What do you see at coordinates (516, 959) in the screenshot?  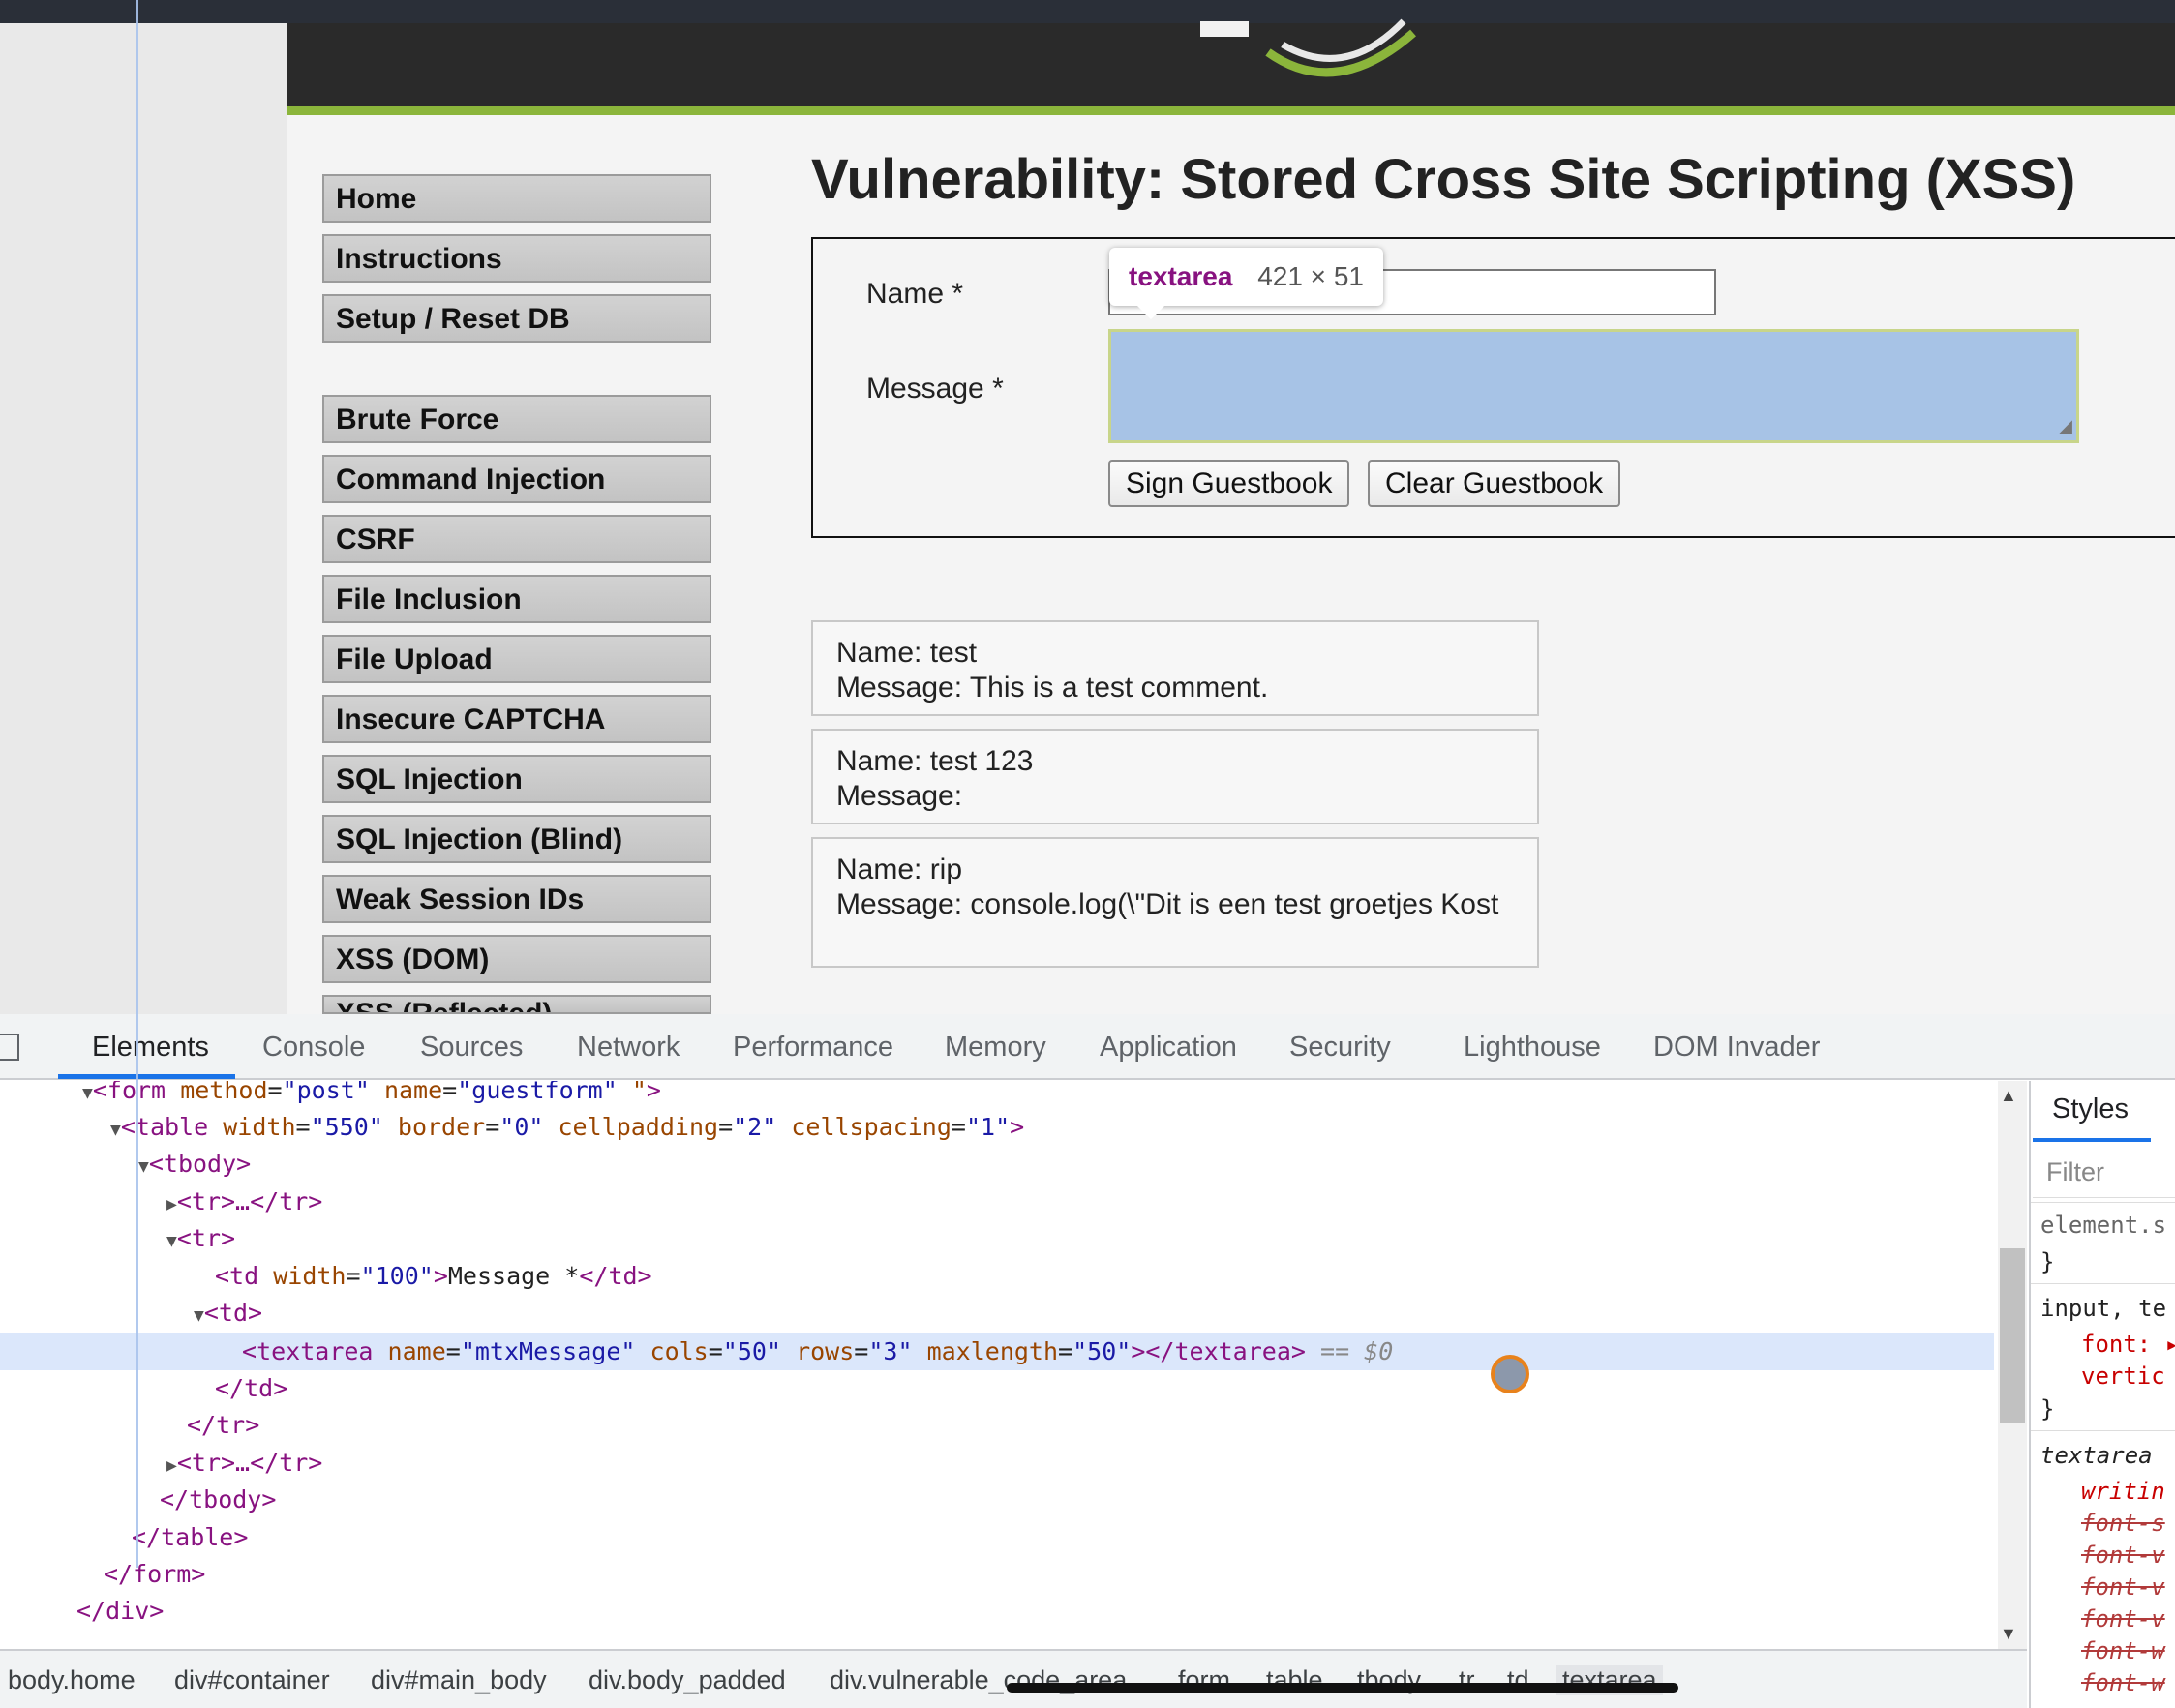 I see `menu-item-xss-dom: XSS (DOM)` at bounding box center [516, 959].